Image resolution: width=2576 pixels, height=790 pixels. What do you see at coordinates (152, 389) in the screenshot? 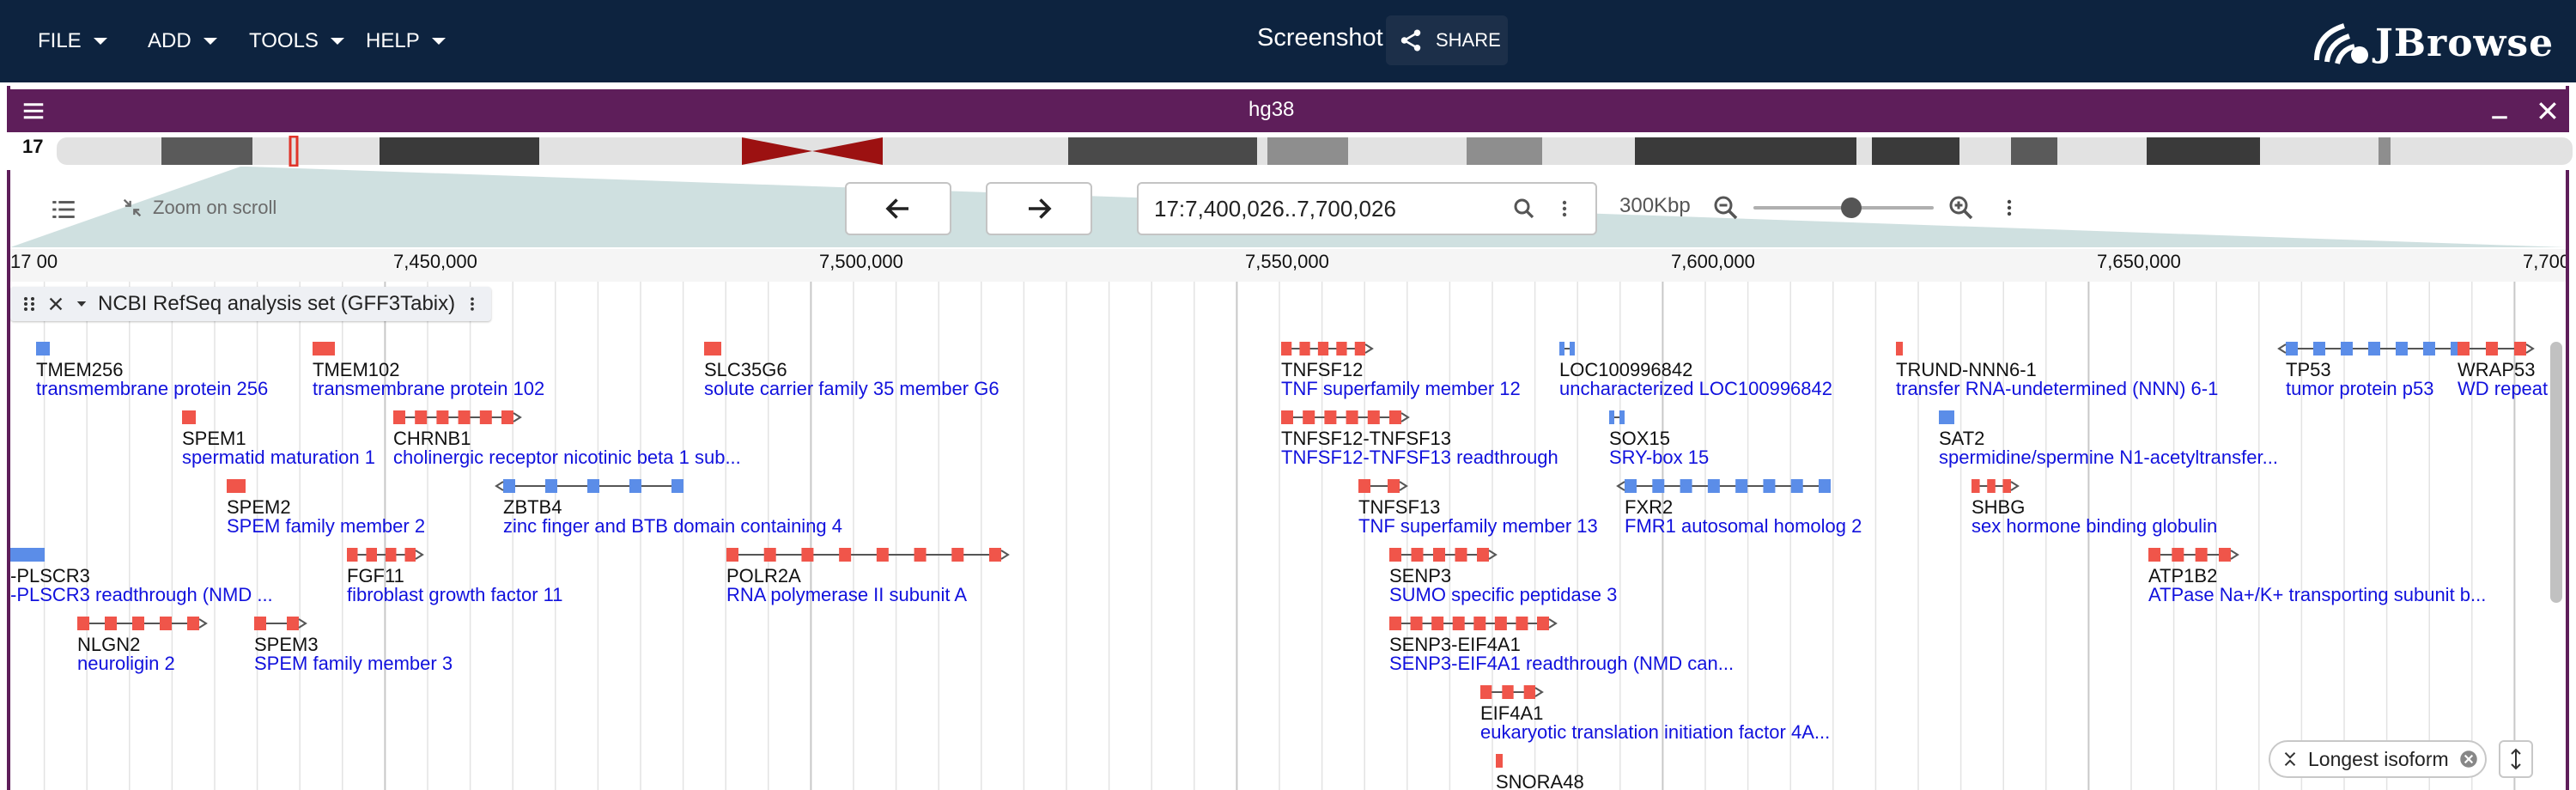
I see `gene-description-label: transmembrane protein 256` at bounding box center [152, 389].